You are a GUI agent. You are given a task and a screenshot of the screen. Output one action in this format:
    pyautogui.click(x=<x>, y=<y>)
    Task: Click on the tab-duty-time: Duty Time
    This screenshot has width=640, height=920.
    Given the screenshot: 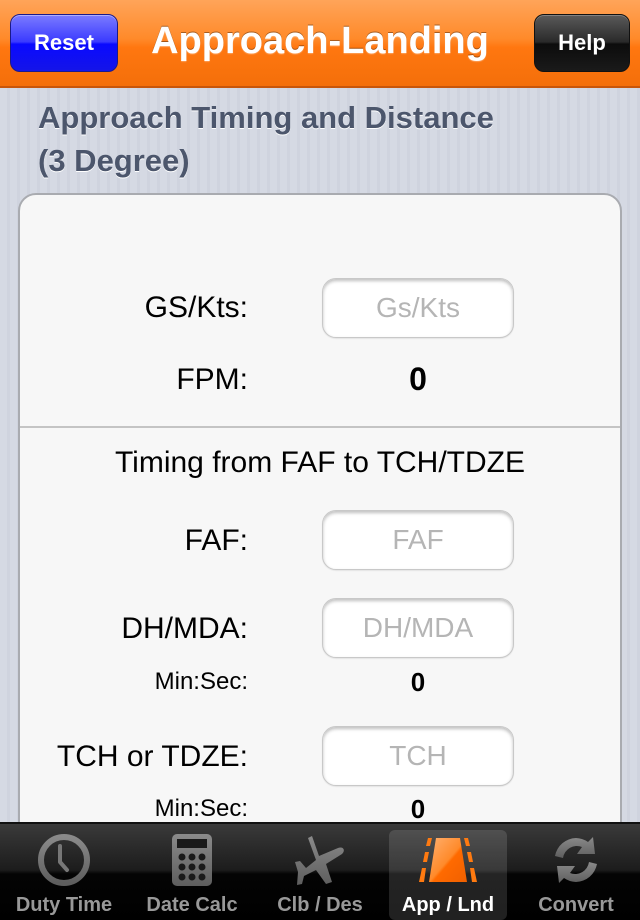 What is the action you would take?
    pyautogui.click(x=64, y=875)
    